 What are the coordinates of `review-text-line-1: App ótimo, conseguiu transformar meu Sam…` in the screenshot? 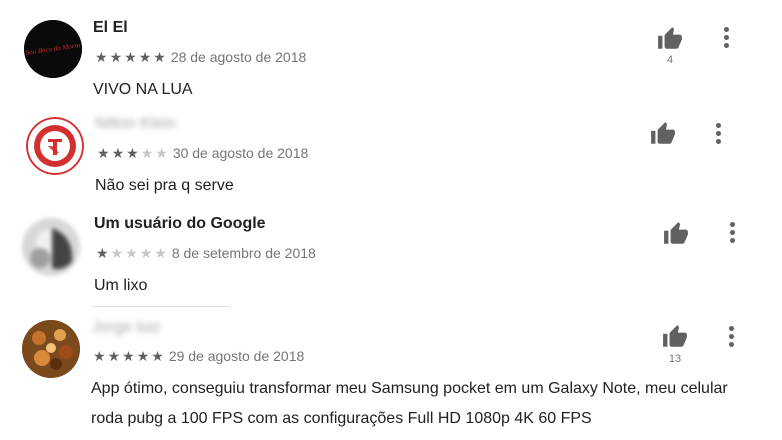 It's located at (409, 388).